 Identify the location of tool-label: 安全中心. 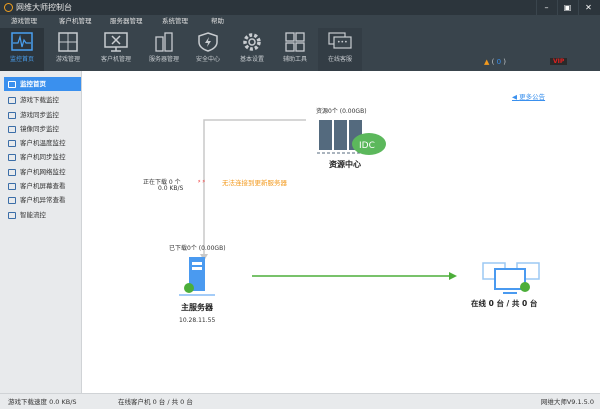
(207, 59).